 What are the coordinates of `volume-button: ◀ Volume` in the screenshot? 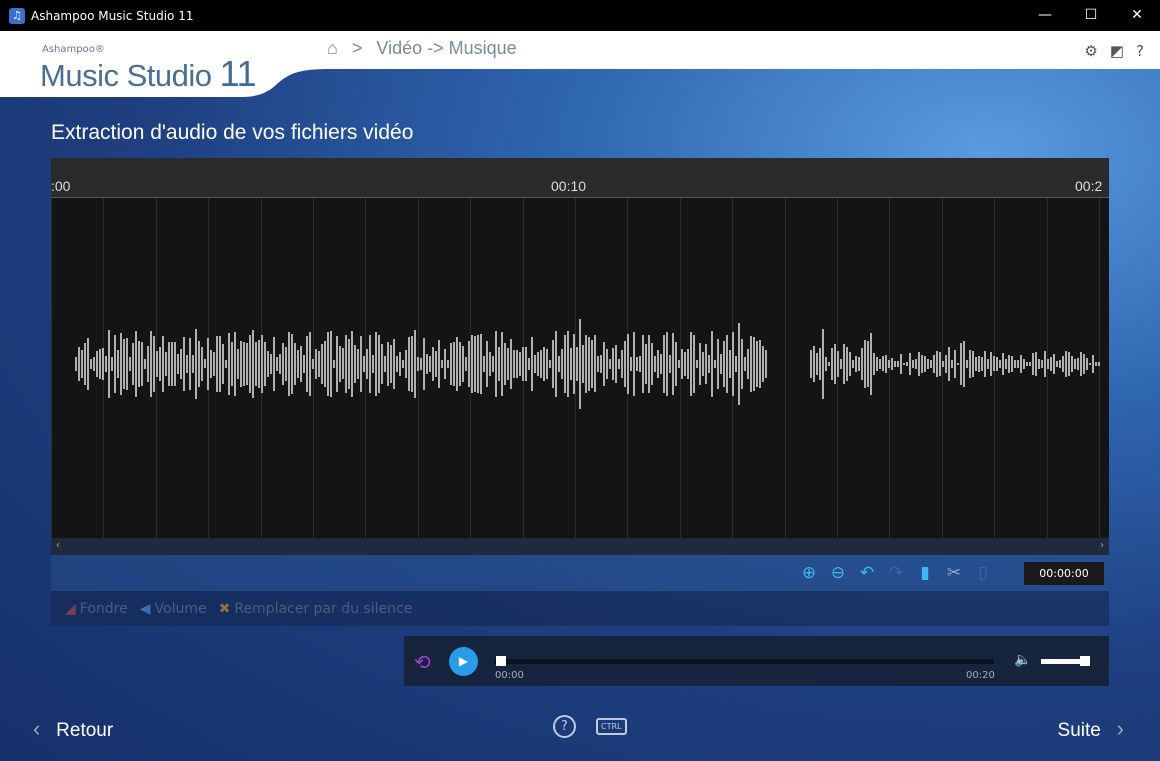 It's located at (173, 609).